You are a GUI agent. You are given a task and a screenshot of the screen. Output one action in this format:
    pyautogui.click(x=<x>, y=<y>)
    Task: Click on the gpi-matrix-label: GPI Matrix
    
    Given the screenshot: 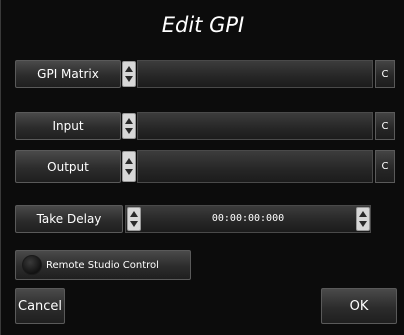 What is the action you would take?
    pyautogui.click(x=68, y=74)
    